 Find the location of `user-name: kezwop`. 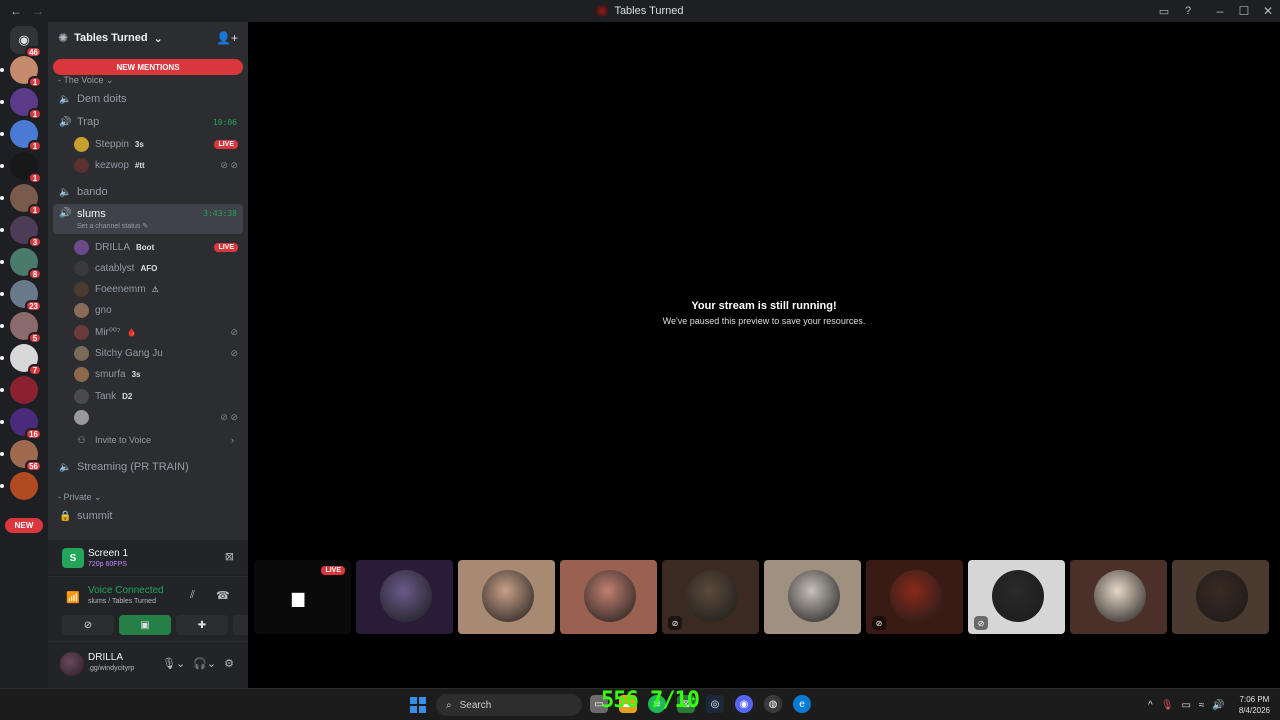

user-name: kezwop is located at coordinates (112, 165).